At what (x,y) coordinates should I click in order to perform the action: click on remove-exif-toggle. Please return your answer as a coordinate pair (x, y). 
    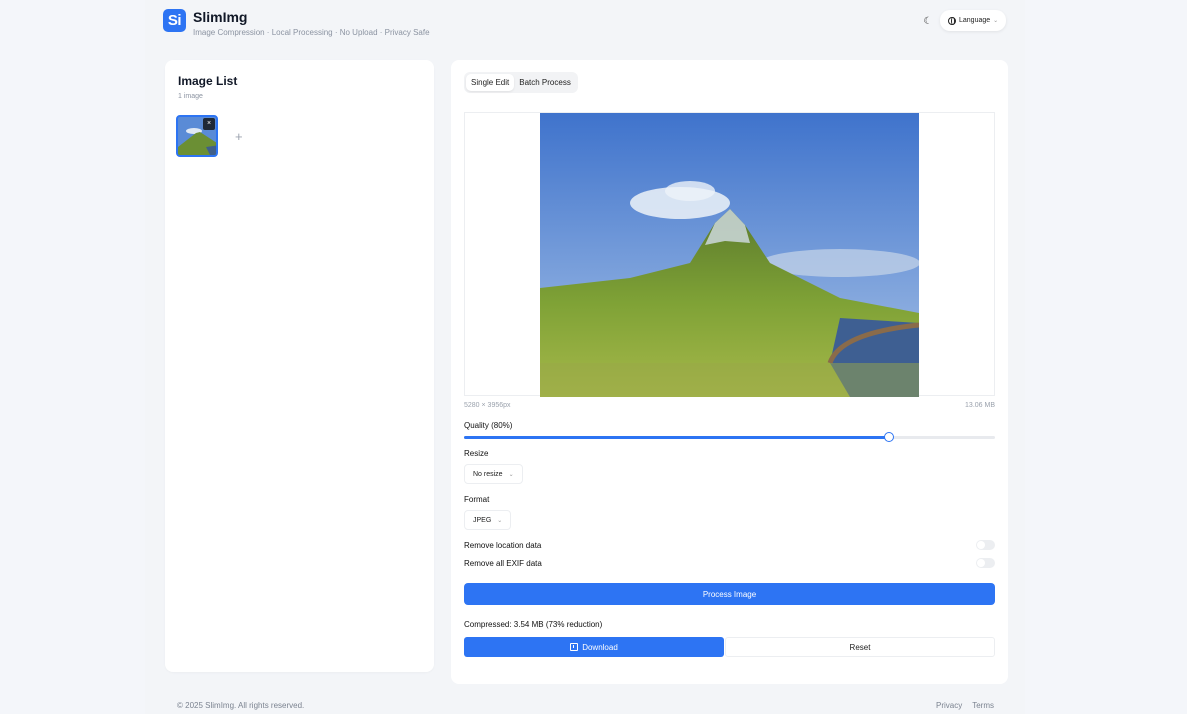
    Looking at the image, I should click on (985, 563).